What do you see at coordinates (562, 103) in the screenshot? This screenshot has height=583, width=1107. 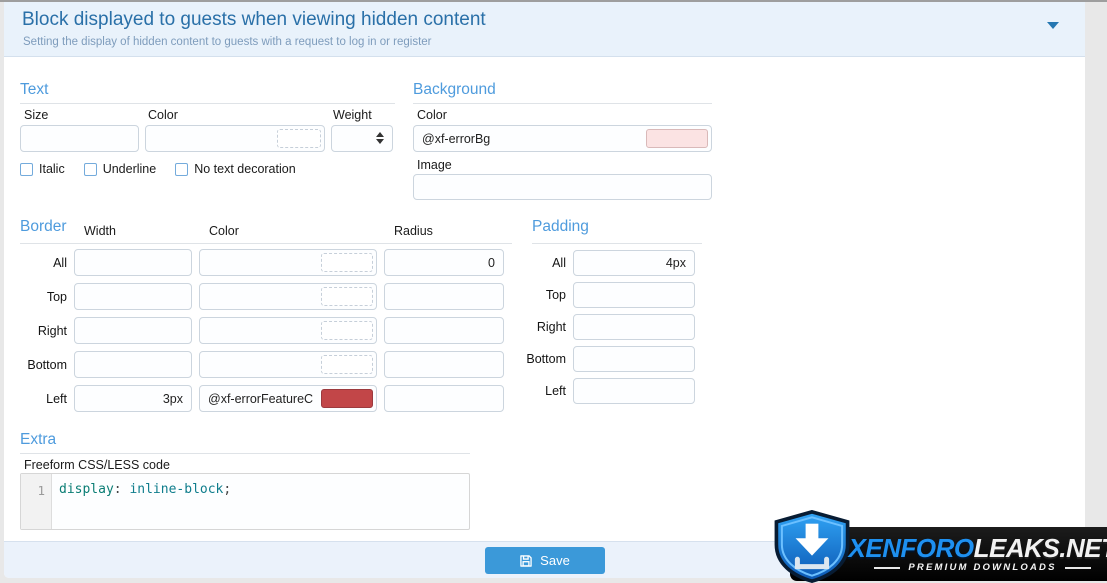 I see `background-section-divider` at bounding box center [562, 103].